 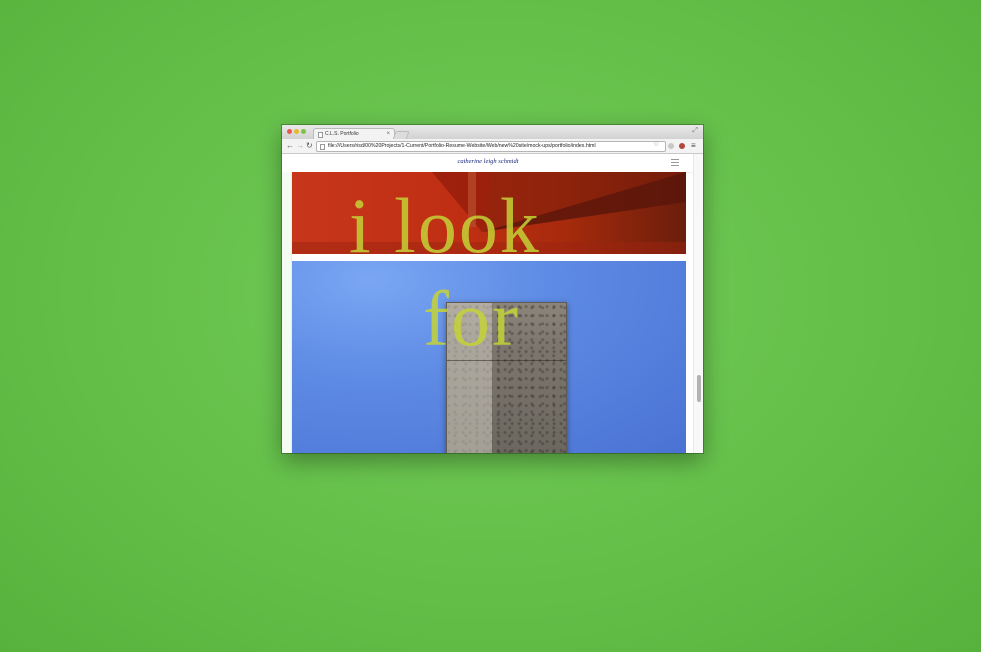 I want to click on overlay-text-line-2: for, so click(x=471, y=318).